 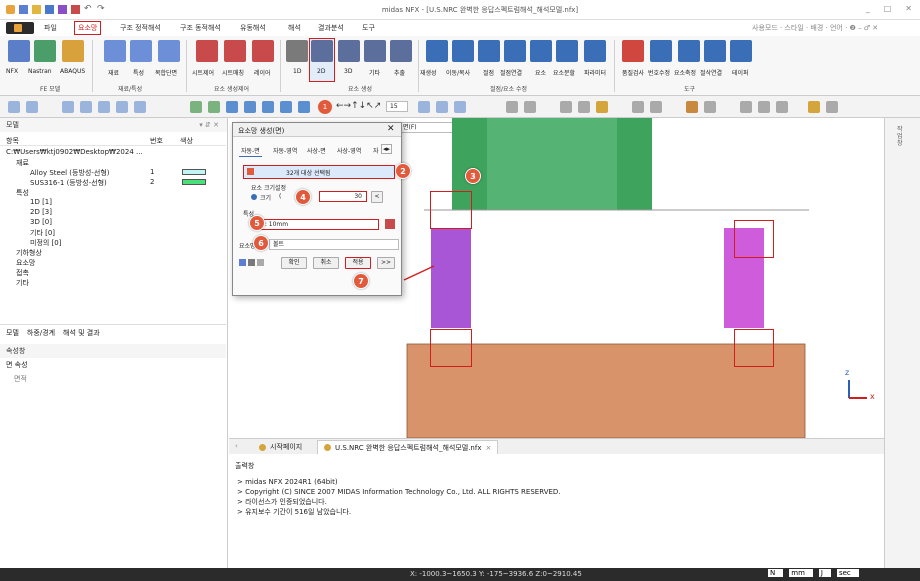 I want to click on size-pick-button: <, so click(x=377, y=197).